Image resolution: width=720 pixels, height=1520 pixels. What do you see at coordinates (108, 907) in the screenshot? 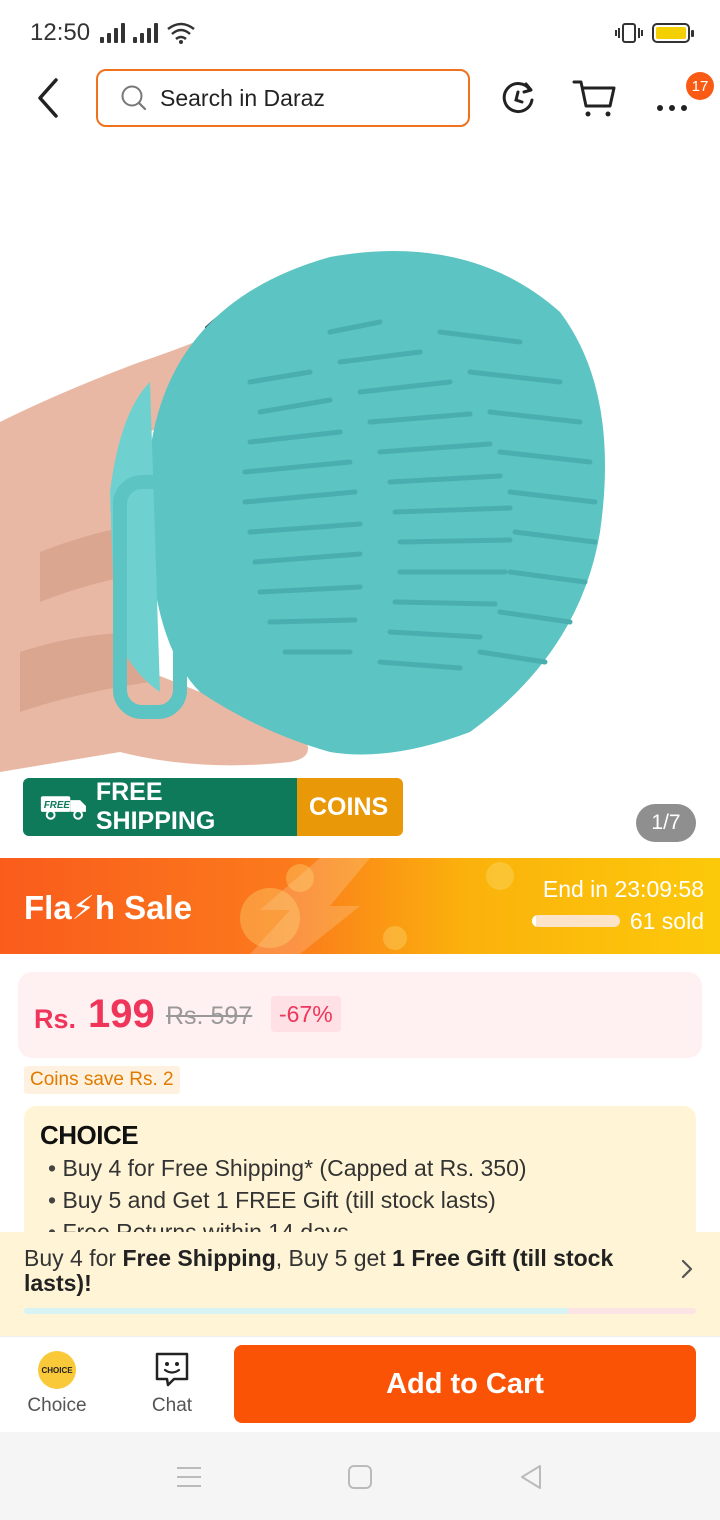
I see `flash-sale-title: Fla⚡h Sale` at bounding box center [108, 907].